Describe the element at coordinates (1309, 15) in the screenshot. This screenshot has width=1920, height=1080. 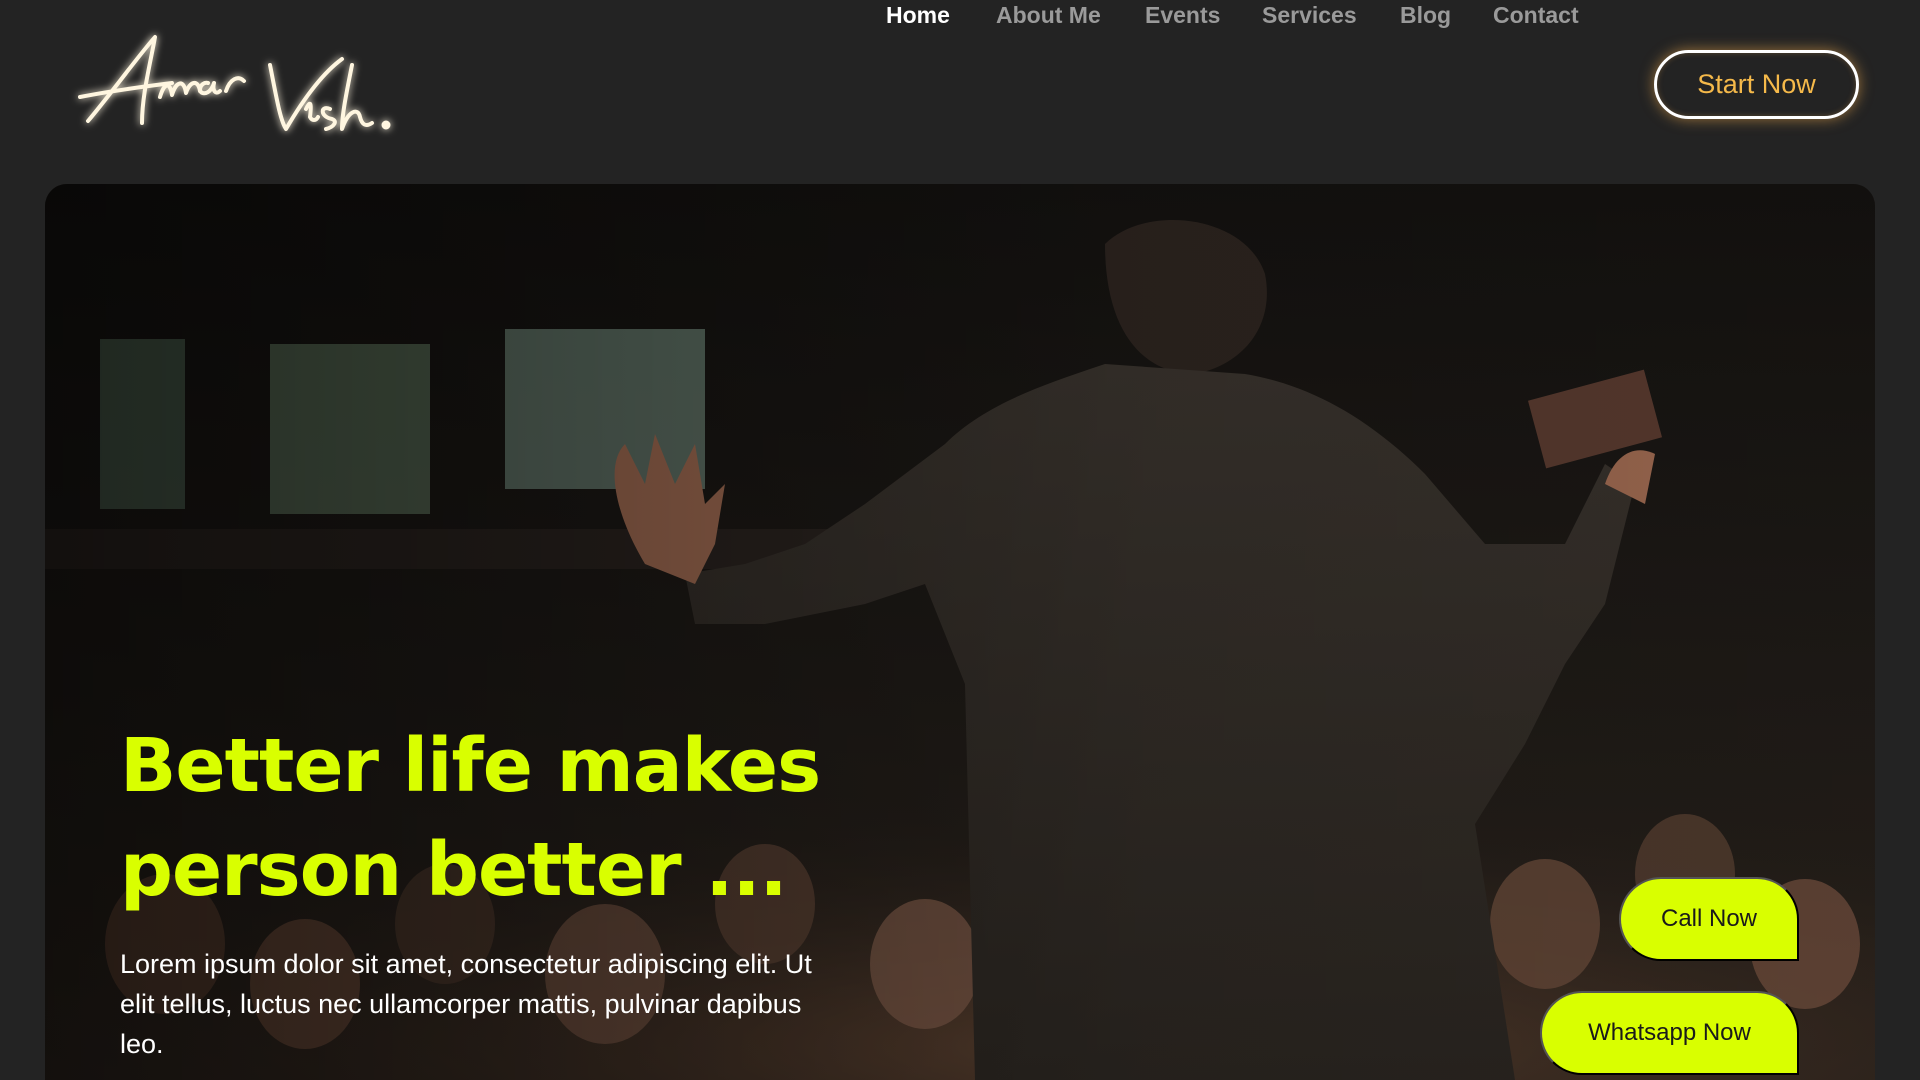
I see `nav-services: Services` at that location.